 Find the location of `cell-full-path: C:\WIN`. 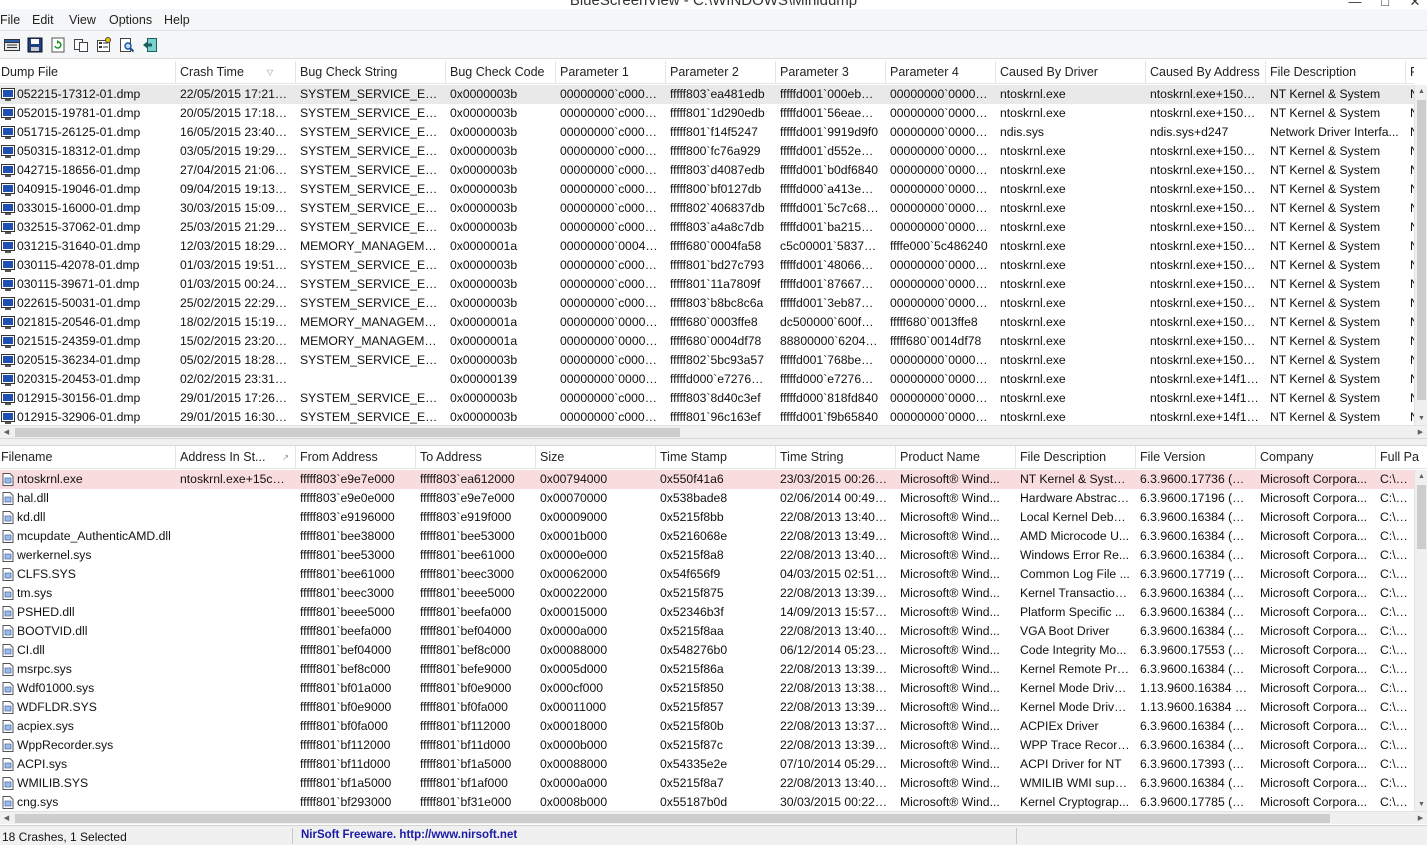

cell-full-path: C:\WIN is located at coordinates (1398, 593).